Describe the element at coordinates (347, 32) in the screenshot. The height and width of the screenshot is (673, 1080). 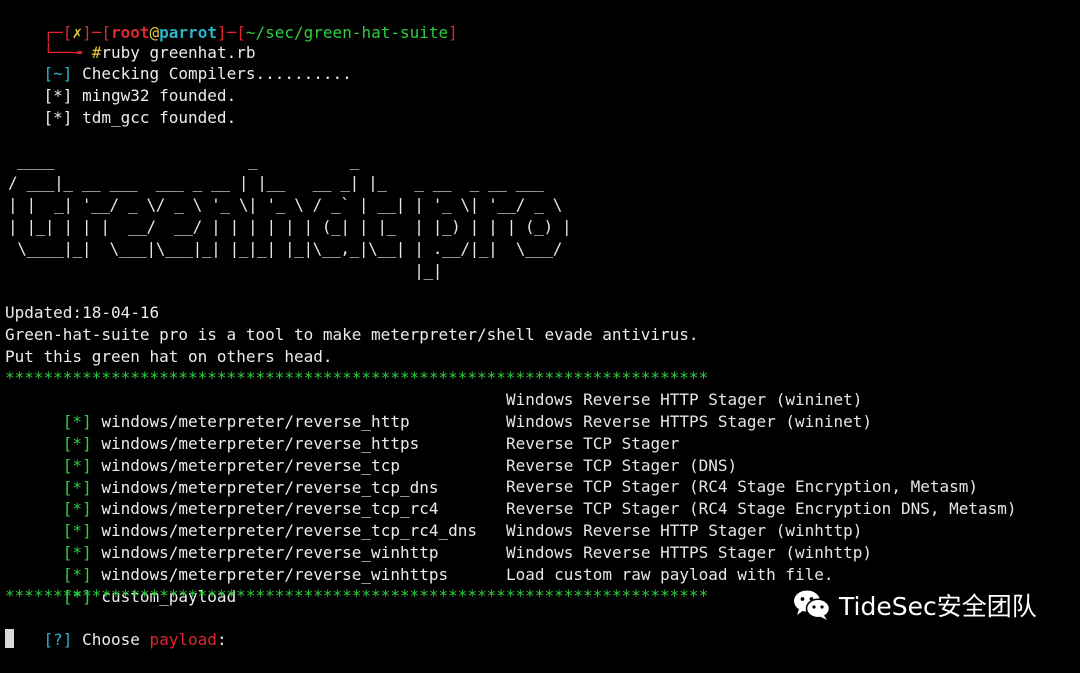
I see `prompt-path: ~/sec/green-hat-suite` at that location.